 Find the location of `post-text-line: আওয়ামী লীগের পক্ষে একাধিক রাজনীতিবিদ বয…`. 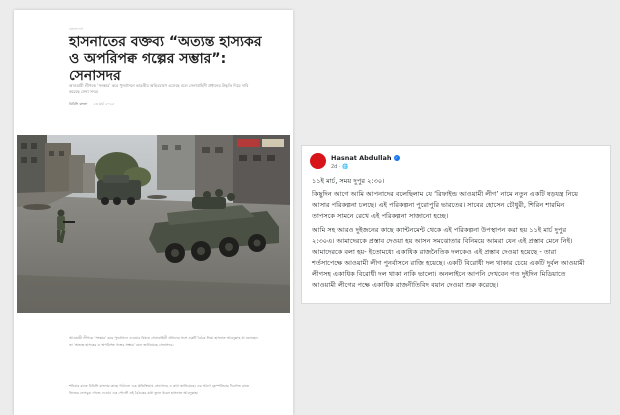

post-text-line: আওয়ামী লীগের পক্ষে একাধিক রাজনীতিবিদ বয… is located at coordinates (405, 285).